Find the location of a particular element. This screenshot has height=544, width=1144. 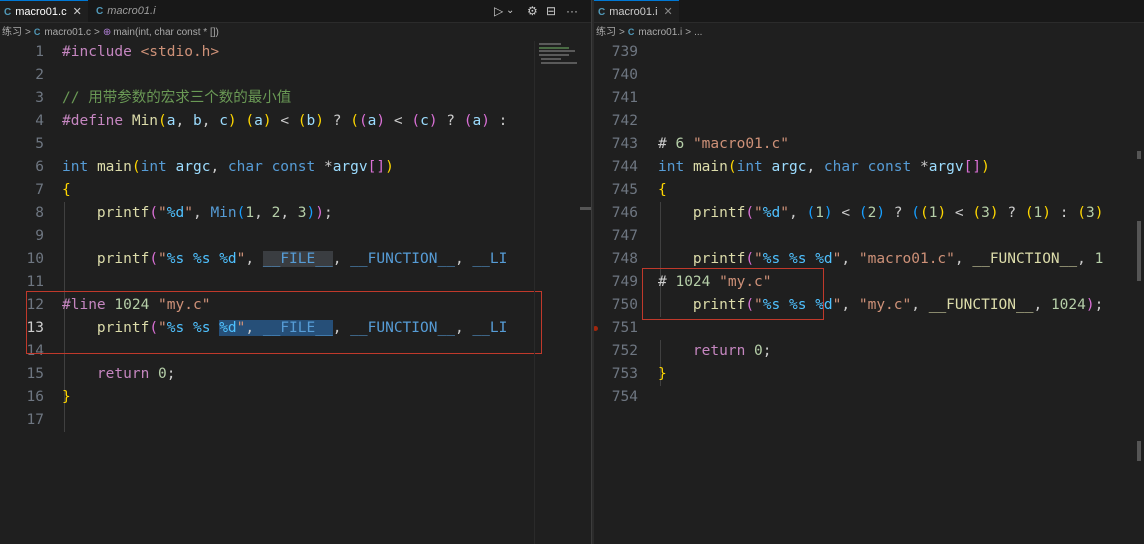

line-number: 741 is located at coordinates (624, 98).